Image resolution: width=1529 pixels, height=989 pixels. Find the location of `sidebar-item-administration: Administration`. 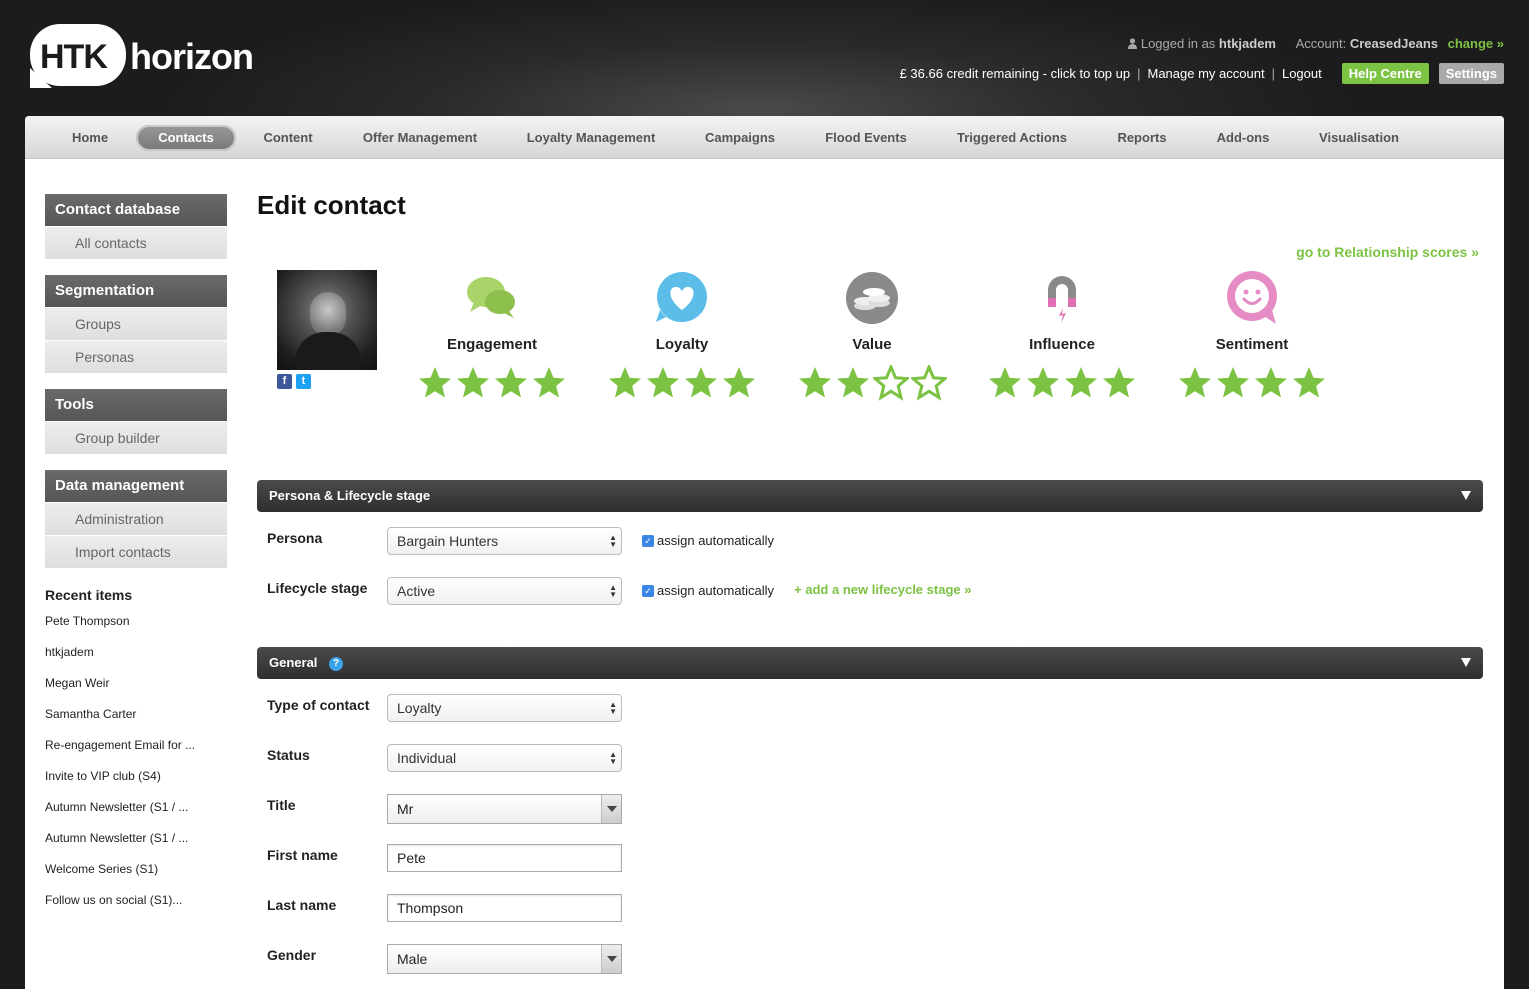

sidebar-item-administration: Administration is located at coordinates (136, 518).